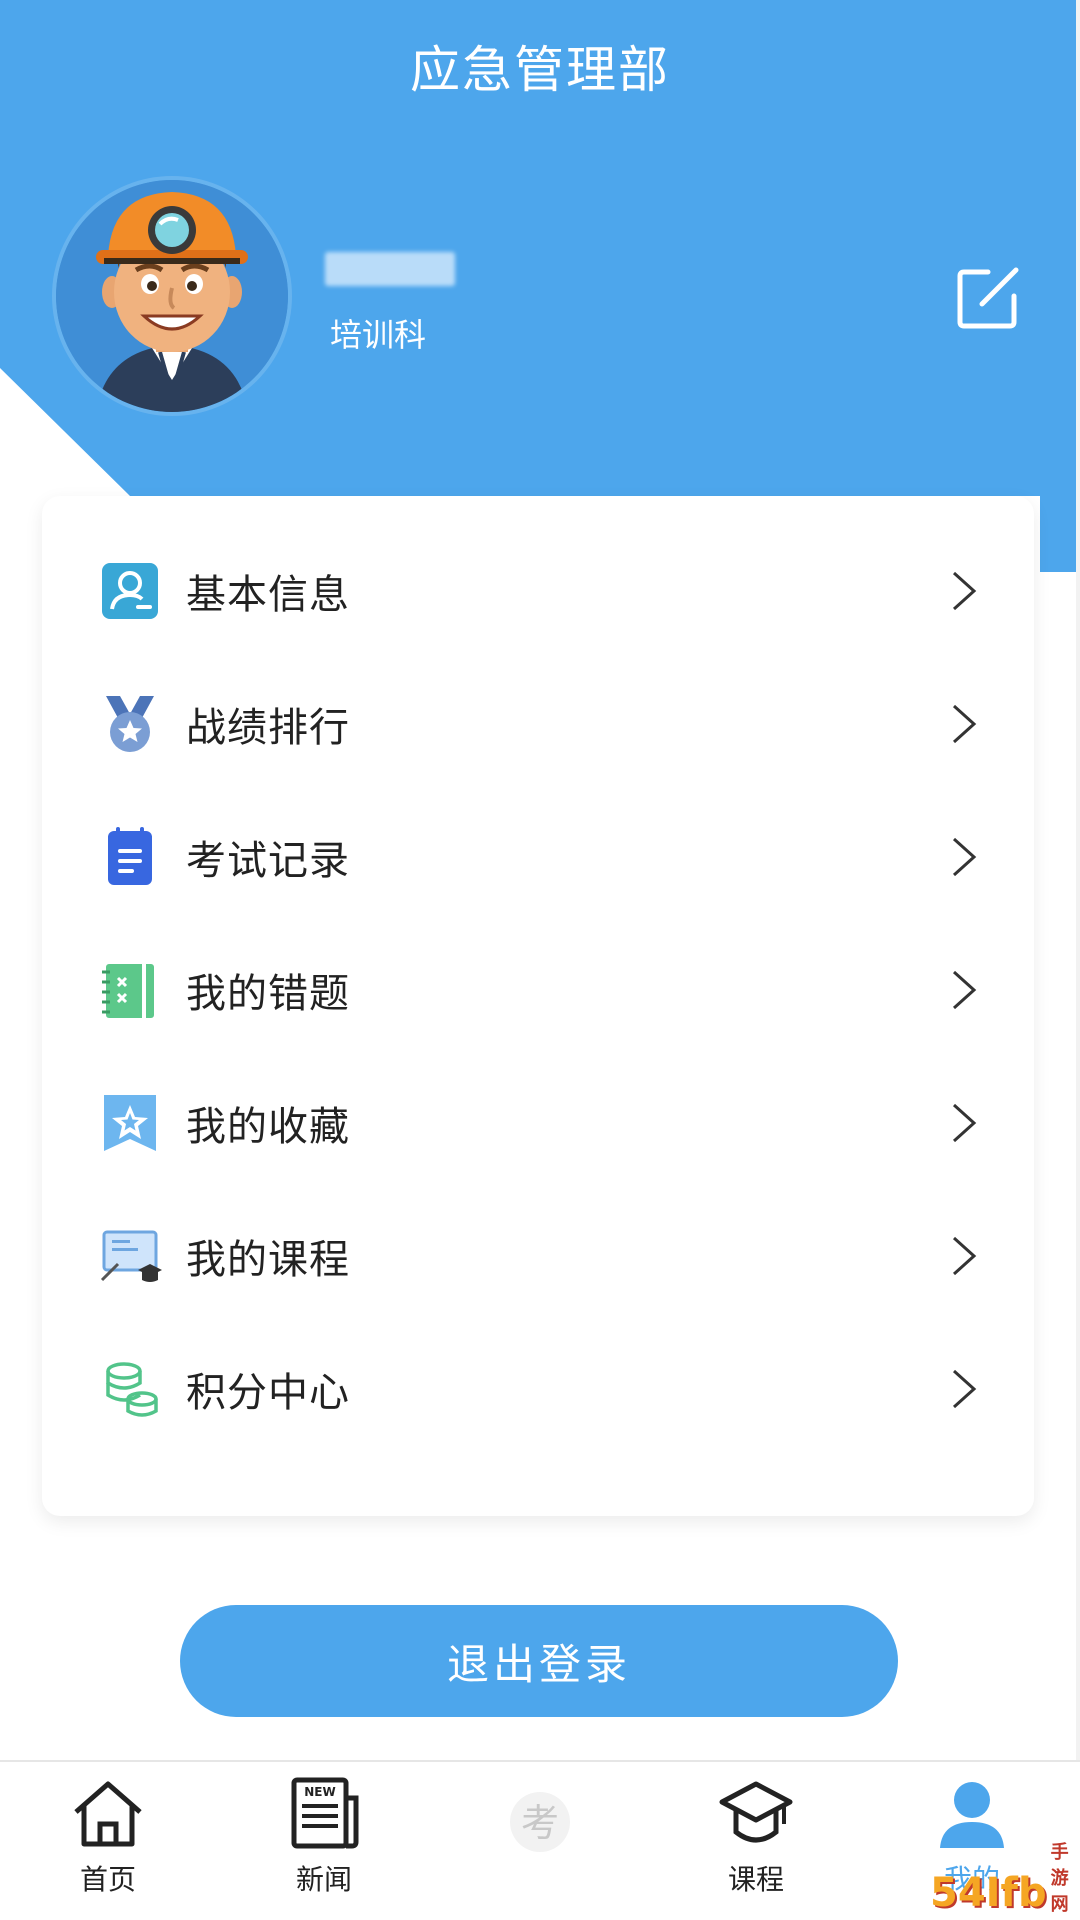  What do you see at coordinates (378, 335) in the screenshot?
I see `user-department: 培训科` at bounding box center [378, 335].